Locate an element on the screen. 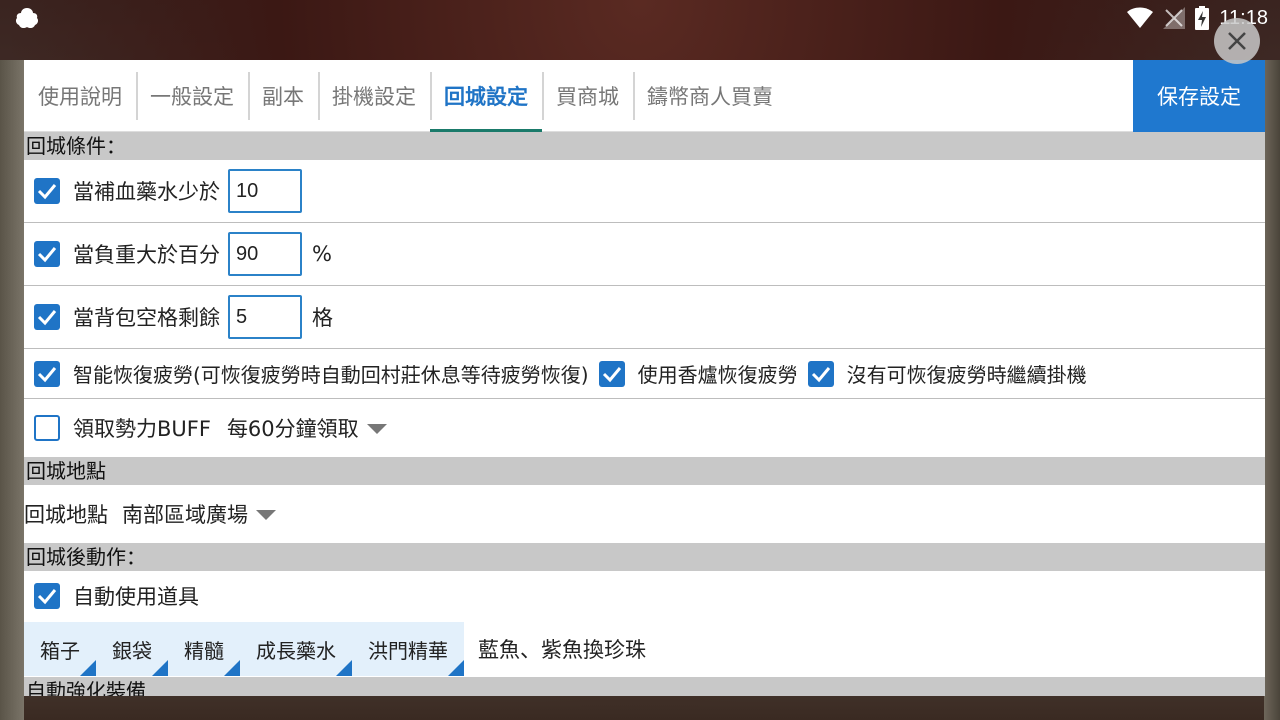 This screenshot has height=720, width=1280. location-row: 回城地點 南部區域廣場 is located at coordinates (644, 514).